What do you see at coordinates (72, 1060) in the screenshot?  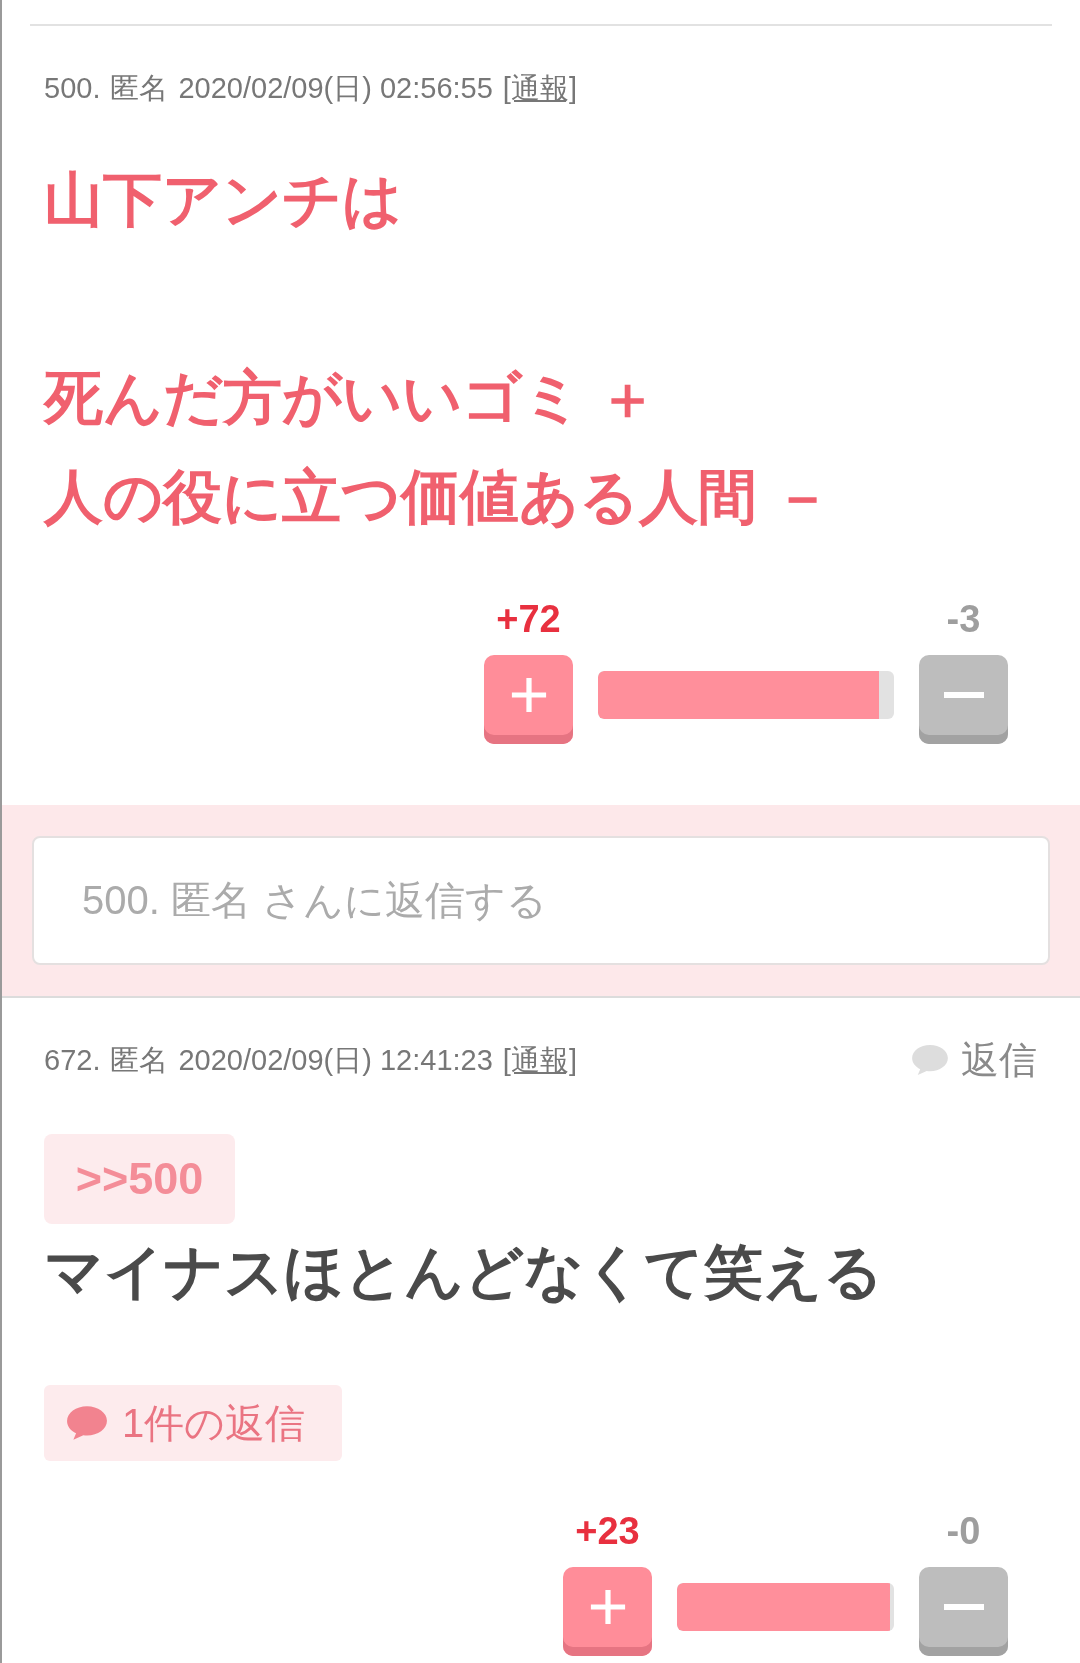 I see `comment-number: 672.` at bounding box center [72, 1060].